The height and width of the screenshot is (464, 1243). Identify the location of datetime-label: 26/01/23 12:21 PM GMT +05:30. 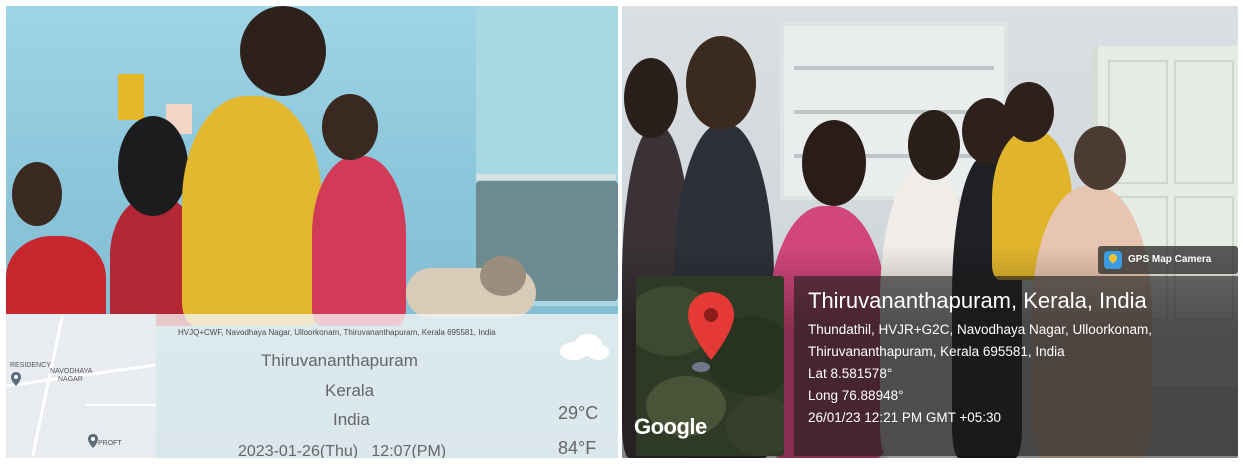
(905, 417).